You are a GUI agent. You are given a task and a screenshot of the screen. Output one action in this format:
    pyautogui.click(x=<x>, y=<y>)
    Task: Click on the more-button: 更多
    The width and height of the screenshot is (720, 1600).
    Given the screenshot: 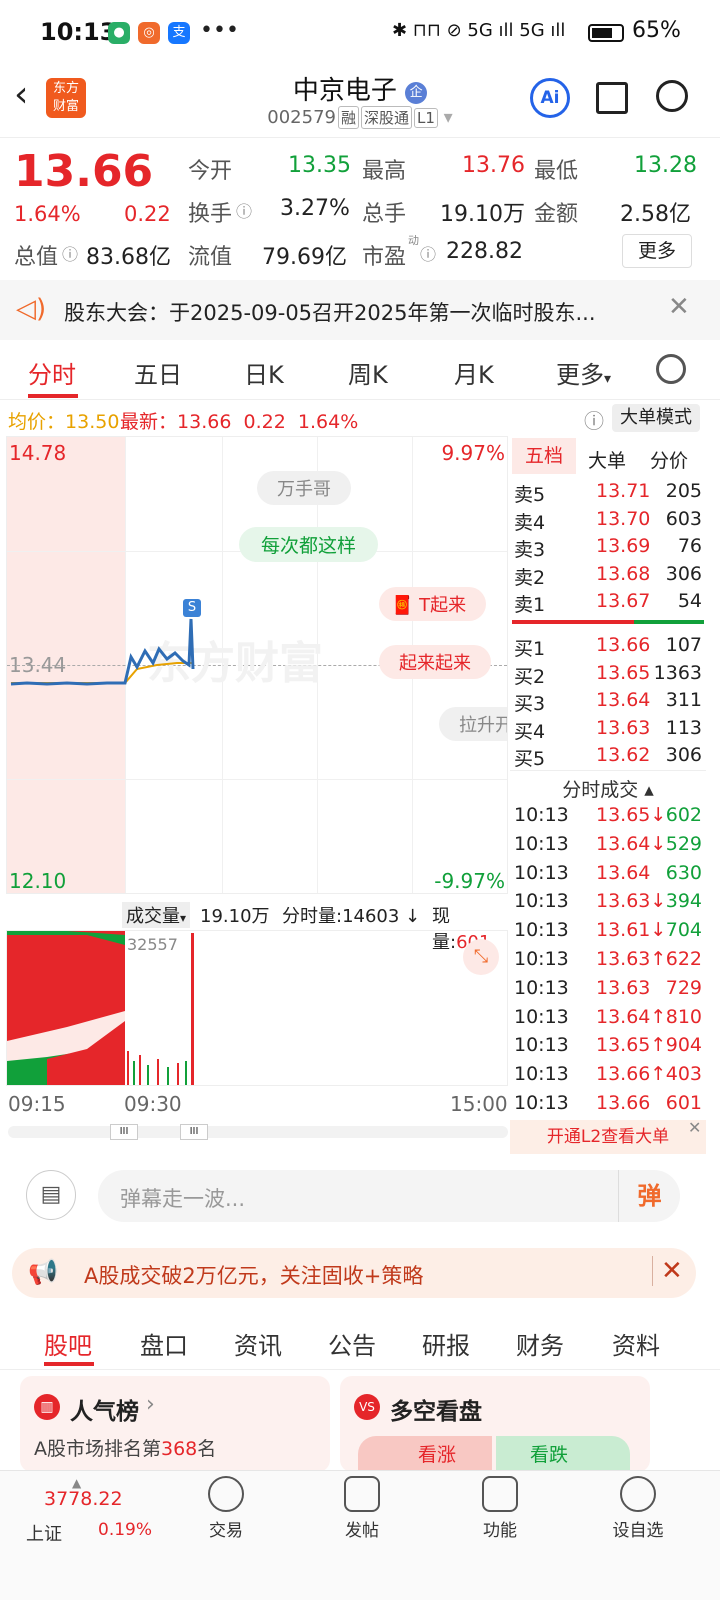 What is the action you would take?
    pyautogui.click(x=657, y=251)
    